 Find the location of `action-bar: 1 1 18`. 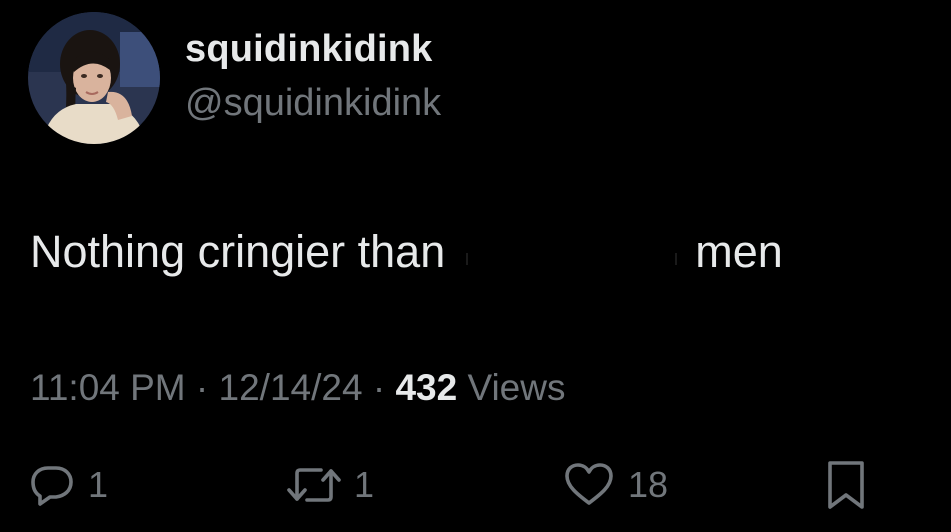

action-bar: 1 1 18 is located at coordinates (475, 485).